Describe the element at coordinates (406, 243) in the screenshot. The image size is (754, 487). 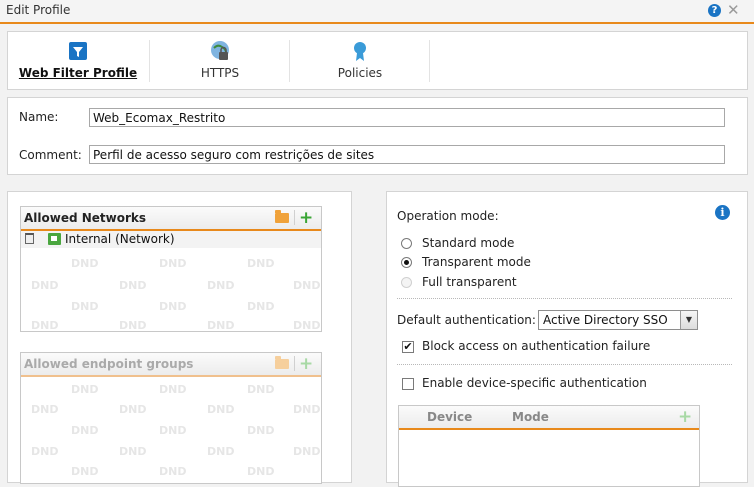
I see `standard-mode-radio` at that location.